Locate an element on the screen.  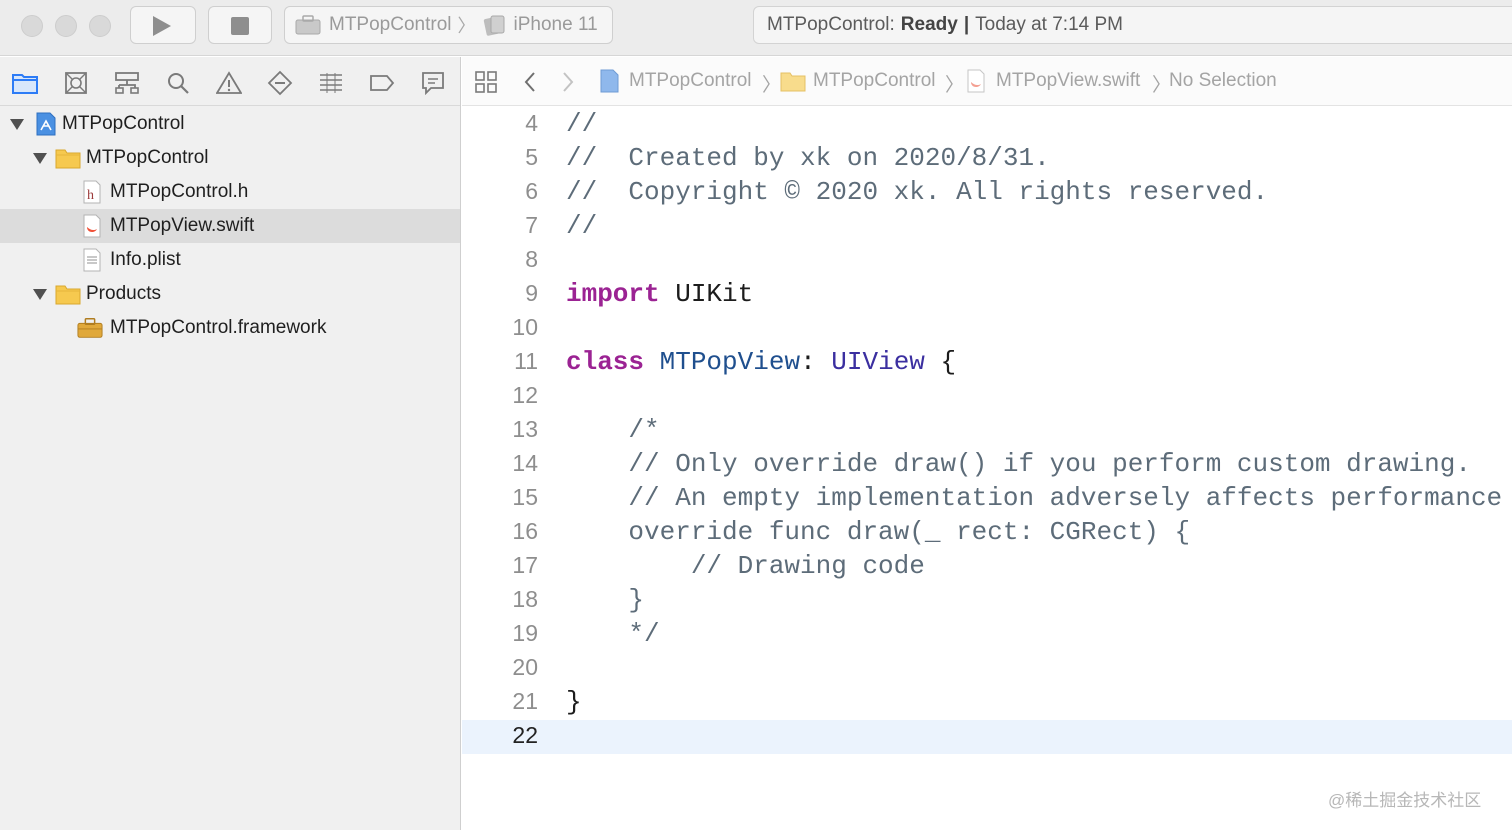
open-brace: { is located at coordinates (940, 362).